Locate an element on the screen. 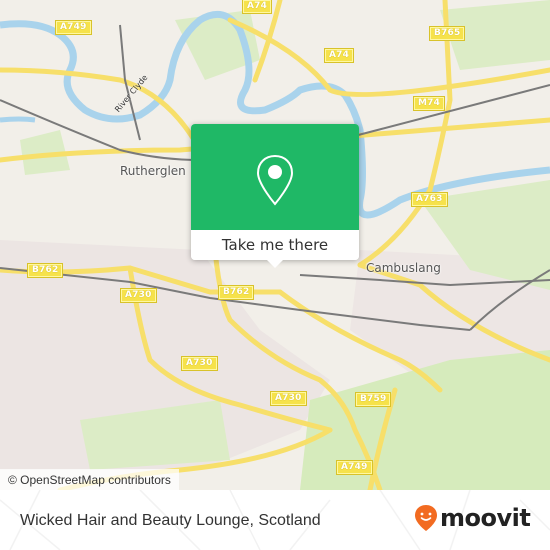  location-popup: Take me there is located at coordinates (275, 196).